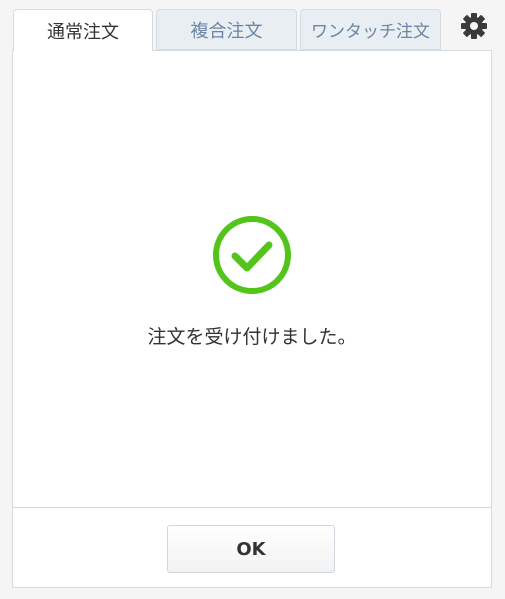  I want to click on gear-icon, so click(474, 26).